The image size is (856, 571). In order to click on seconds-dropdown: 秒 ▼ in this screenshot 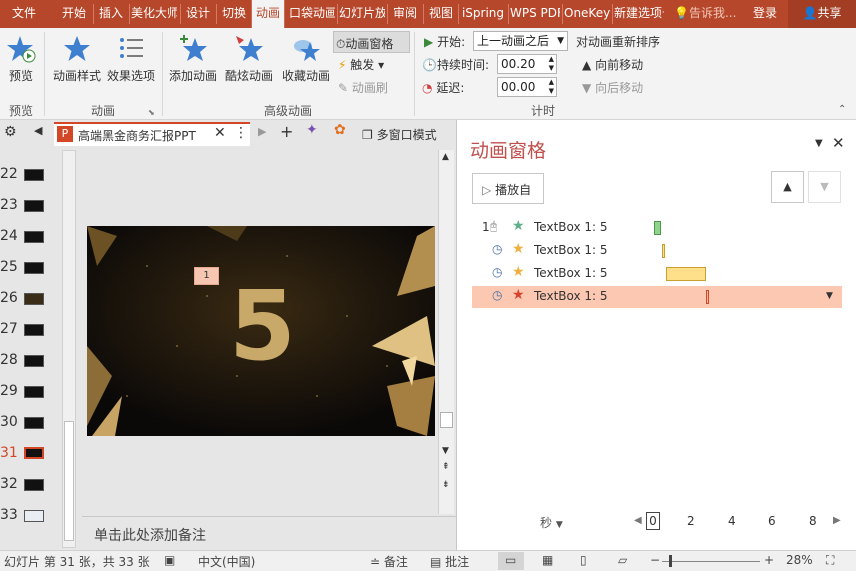, I will do `click(551, 522)`.